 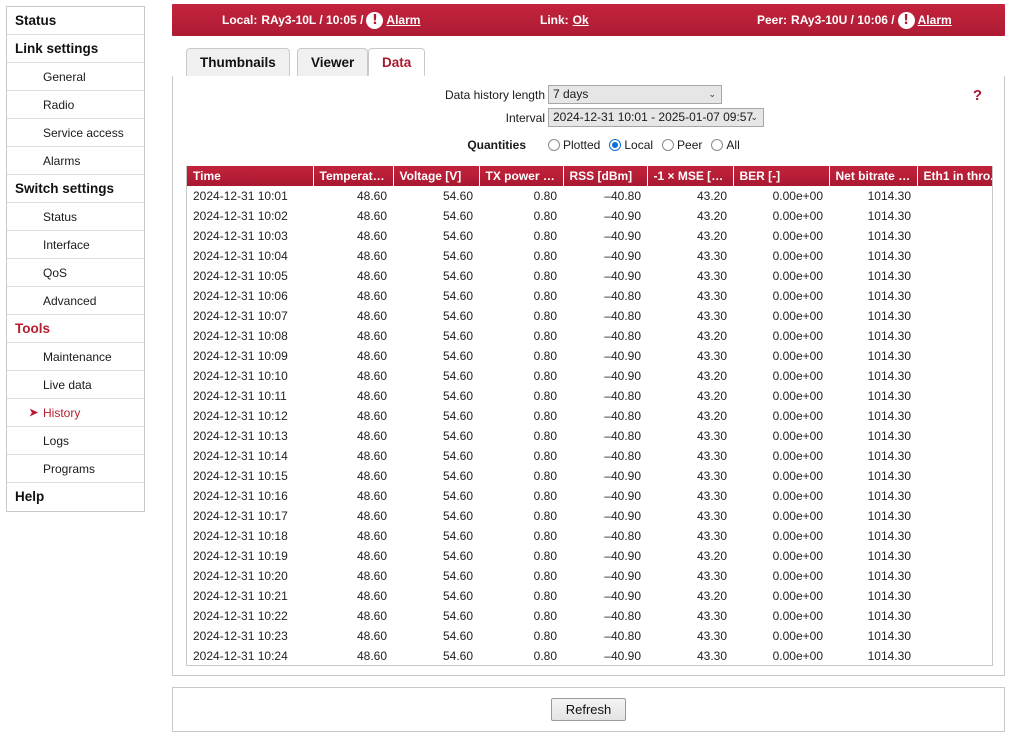 What do you see at coordinates (250, 456) in the screenshot?
I see `cell-time: 2024-12-31 10:14` at bounding box center [250, 456].